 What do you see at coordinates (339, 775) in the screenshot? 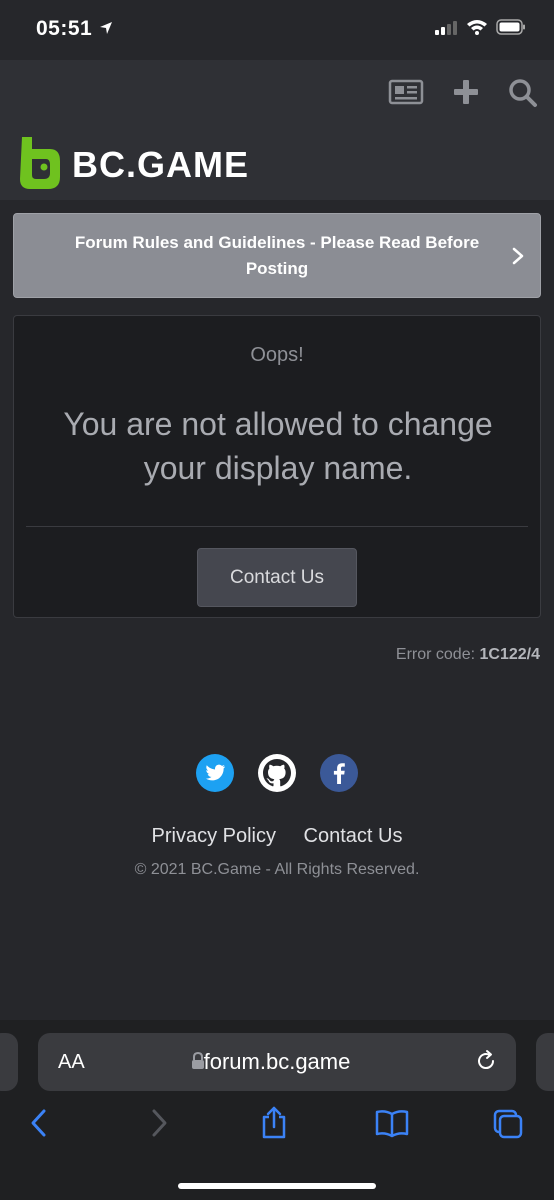
I see `facebook-icon` at bounding box center [339, 775].